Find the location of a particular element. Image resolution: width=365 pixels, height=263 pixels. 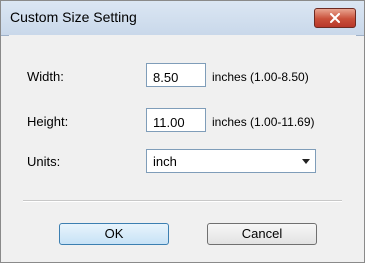

close-button is located at coordinates (335, 18).